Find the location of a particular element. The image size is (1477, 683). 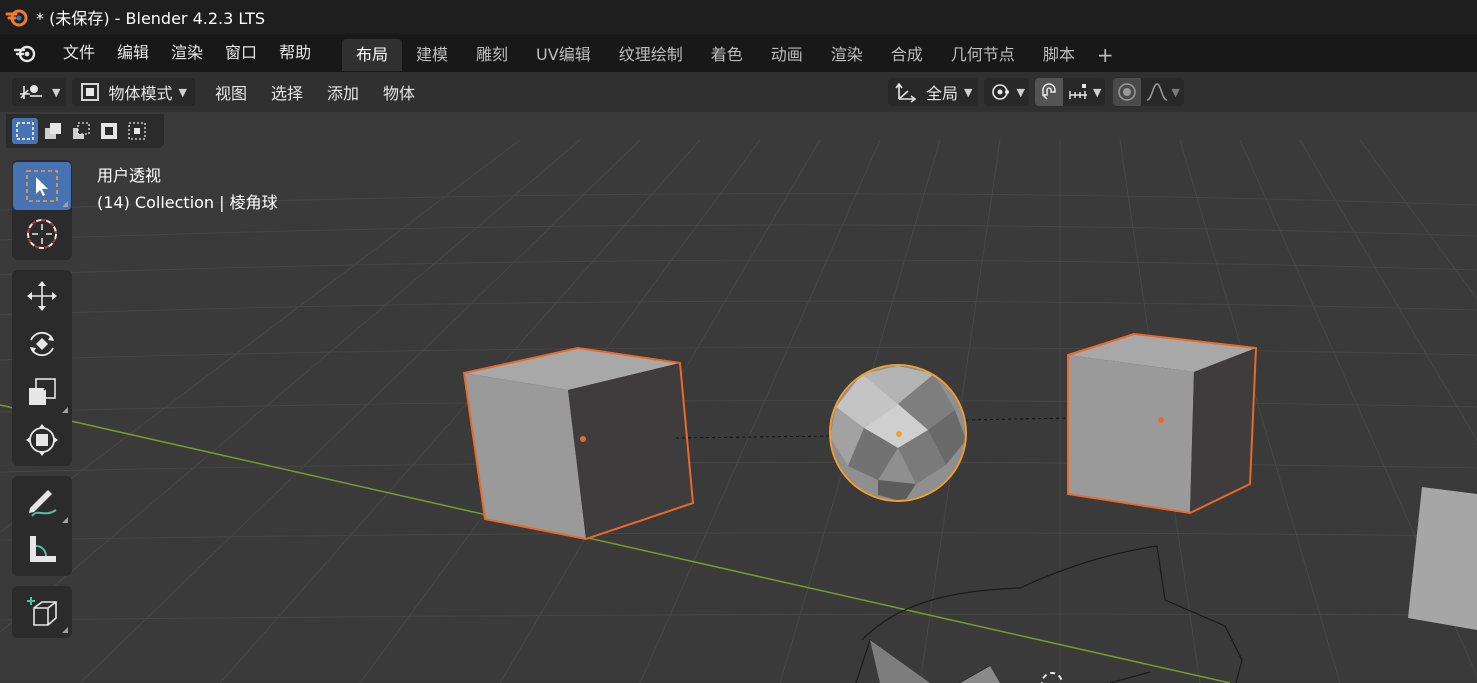

tab-scripting: 脚本 is located at coordinates (1059, 55).